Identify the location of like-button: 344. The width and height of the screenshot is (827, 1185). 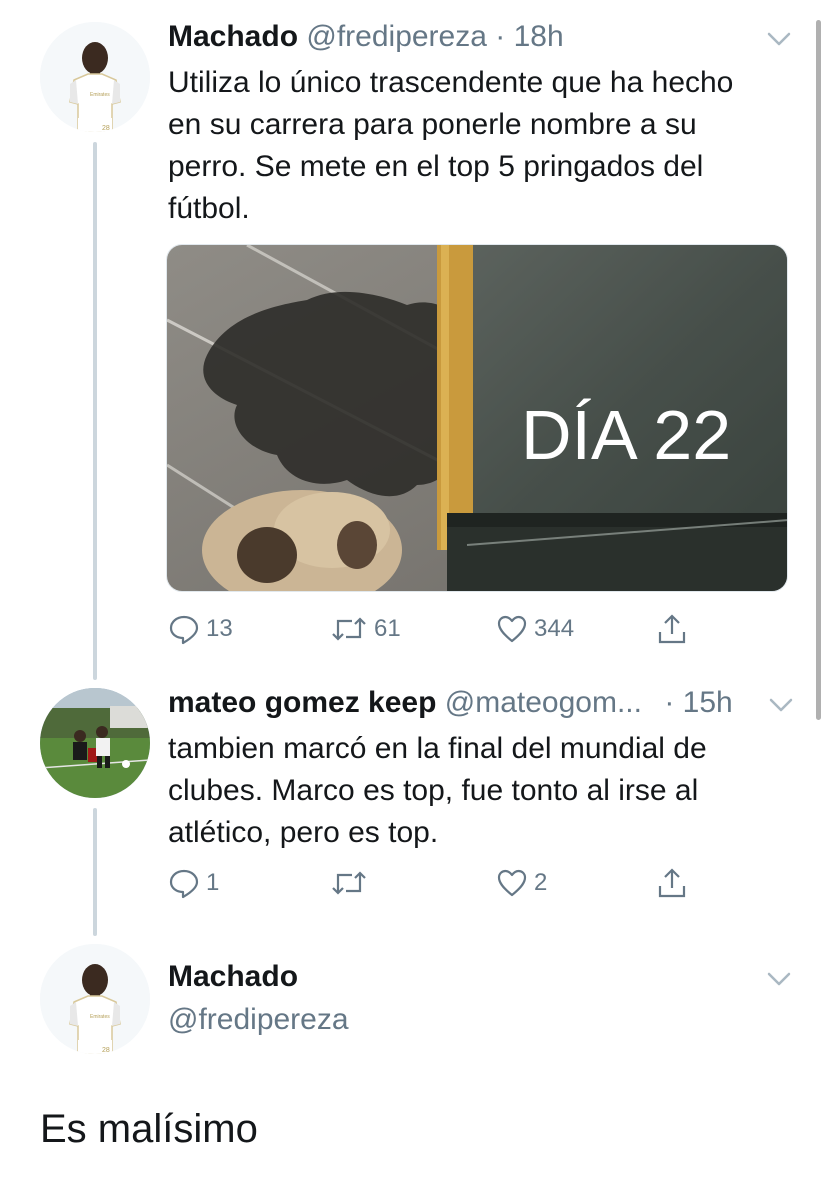
(535, 629).